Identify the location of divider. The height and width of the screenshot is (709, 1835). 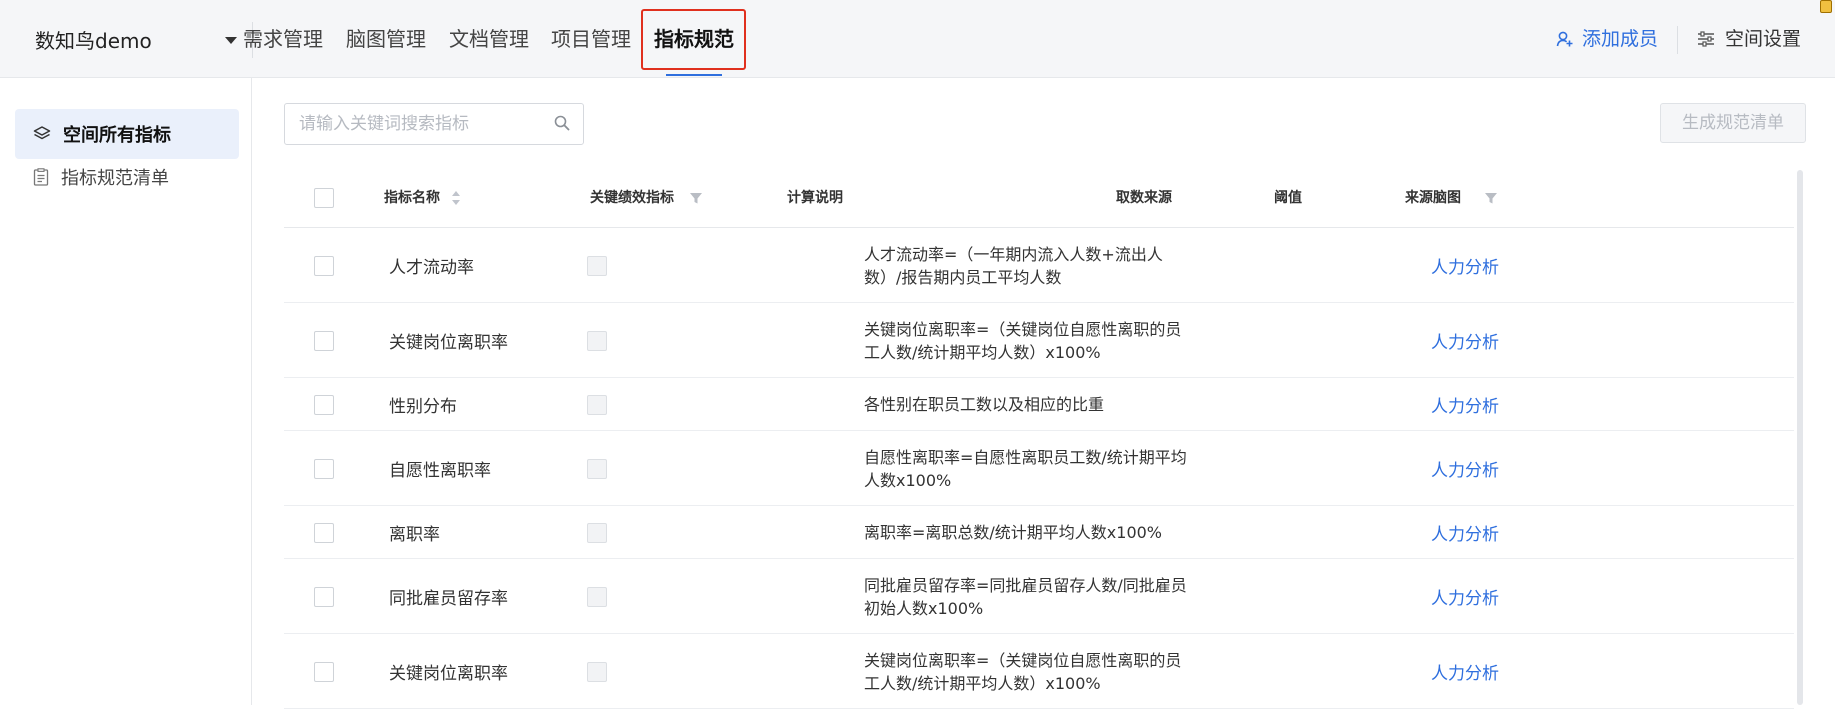
(1677, 40).